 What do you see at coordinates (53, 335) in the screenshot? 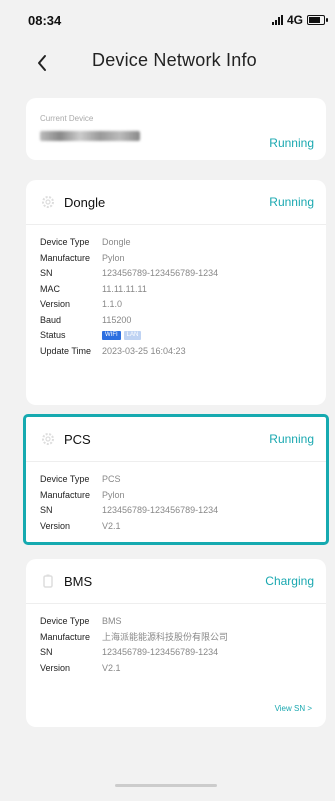
I see `detail-key: Status` at bounding box center [53, 335].